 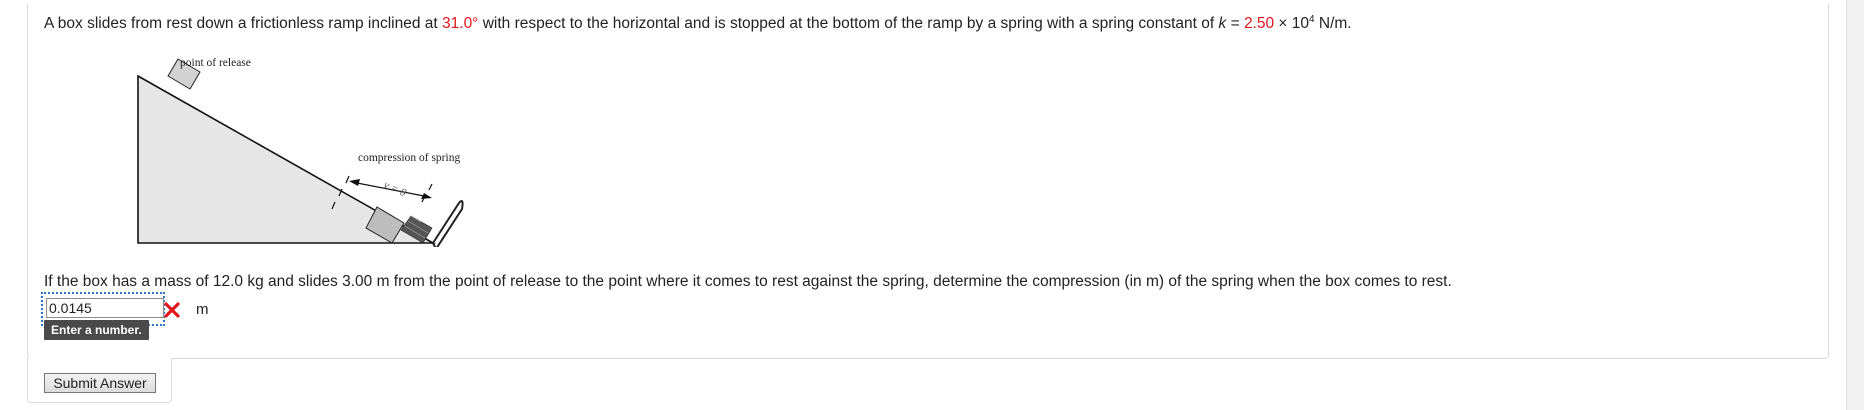 I want to click on release-label: point of release, so click(x=215, y=63).